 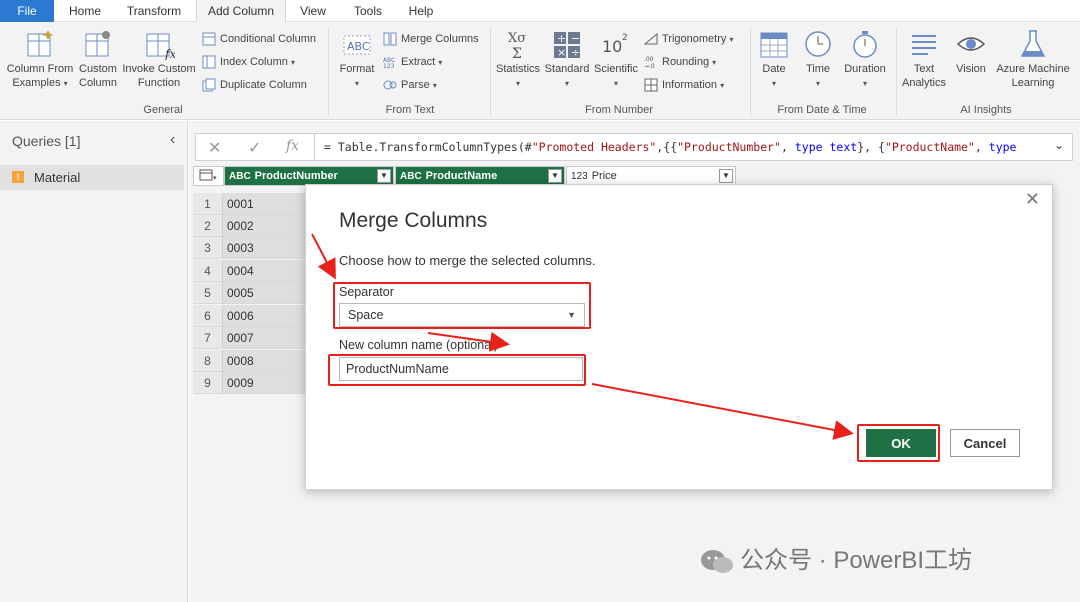 What do you see at coordinates (567, 45) in the screenshot?
I see `calculator-icon: + −× ÷` at bounding box center [567, 45].